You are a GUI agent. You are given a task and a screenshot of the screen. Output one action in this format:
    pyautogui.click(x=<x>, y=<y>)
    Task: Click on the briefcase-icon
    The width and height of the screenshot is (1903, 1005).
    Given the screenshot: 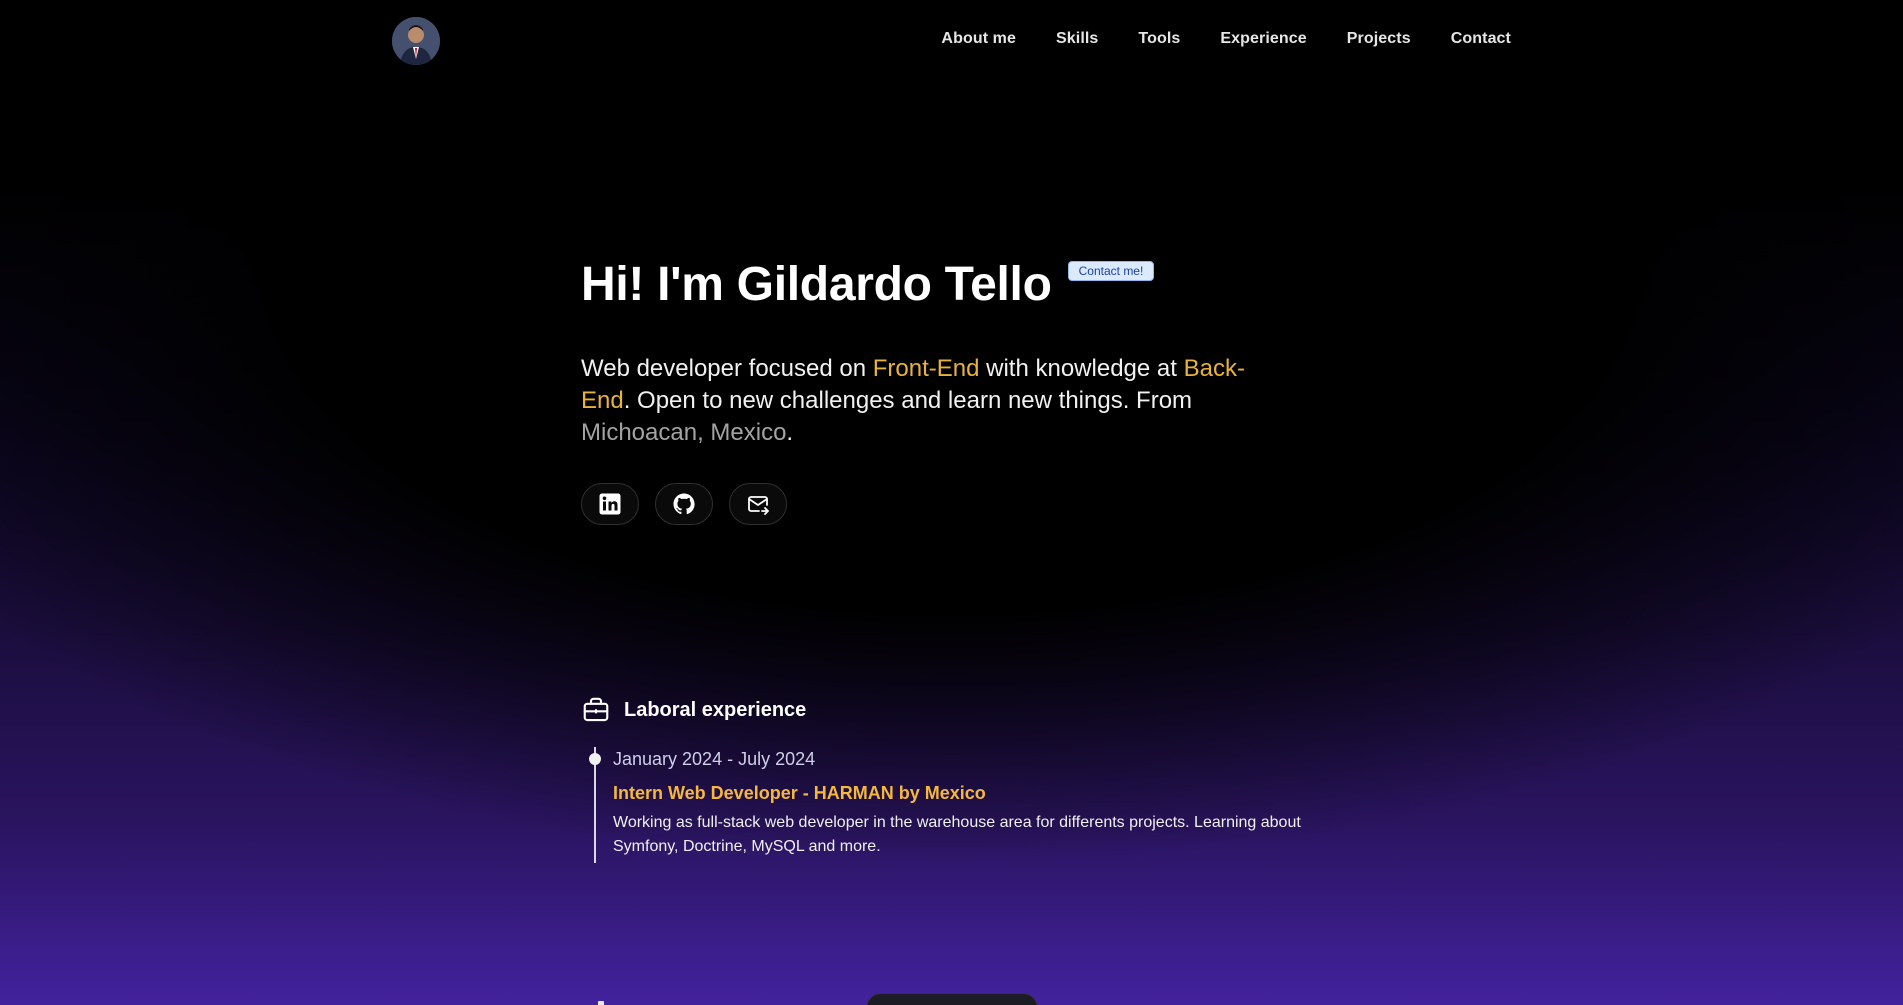 What is the action you would take?
    pyautogui.click(x=596, y=709)
    